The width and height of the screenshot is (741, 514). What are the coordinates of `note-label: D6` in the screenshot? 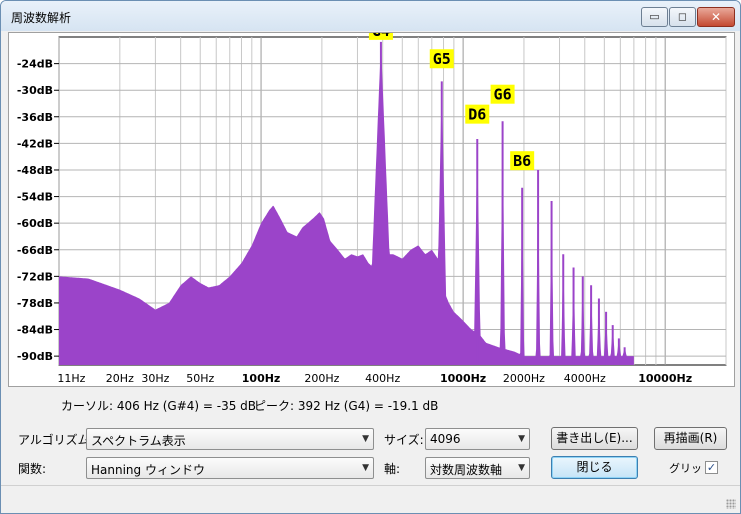 It's located at (477, 115).